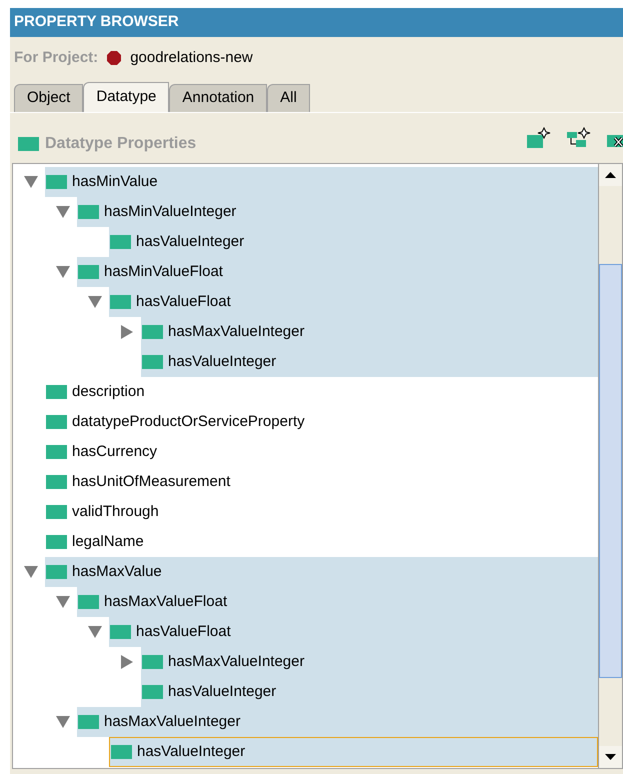  What do you see at coordinates (539, 138) in the screenshot?
I see `add-property-icon` at bounding box center [539, 138].